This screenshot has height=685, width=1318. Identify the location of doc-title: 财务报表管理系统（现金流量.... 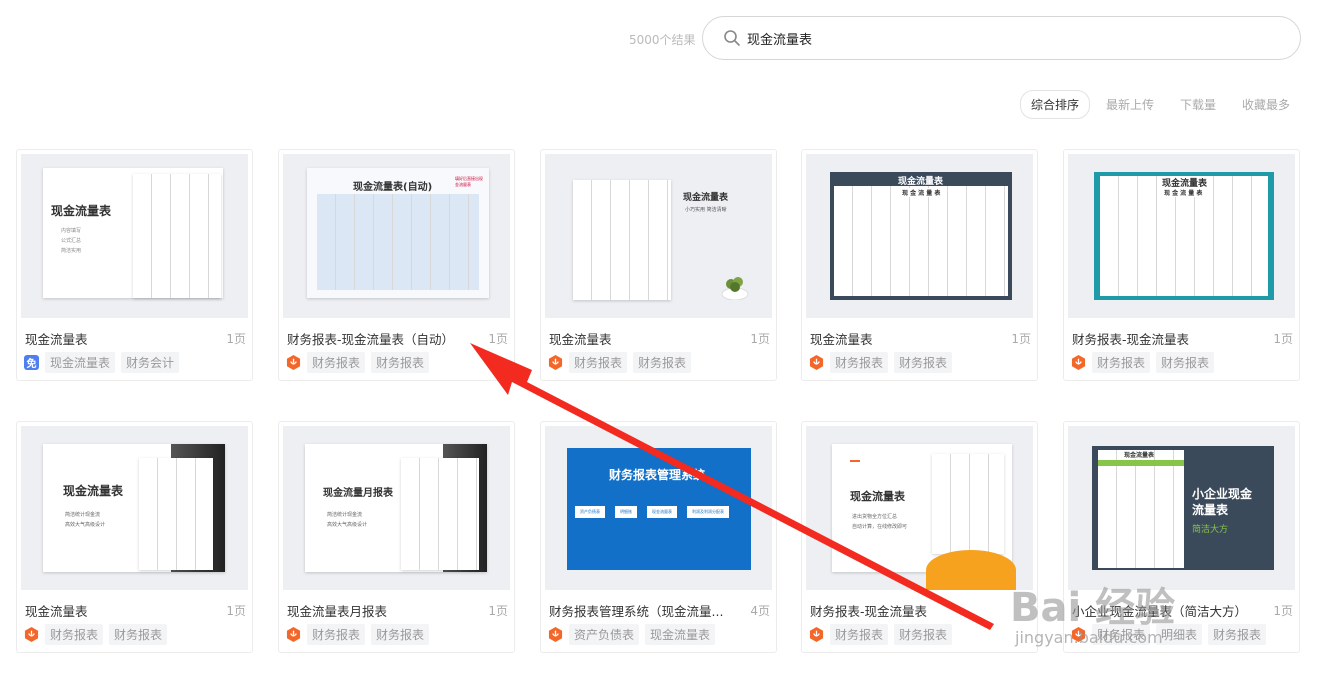
(642, 610).